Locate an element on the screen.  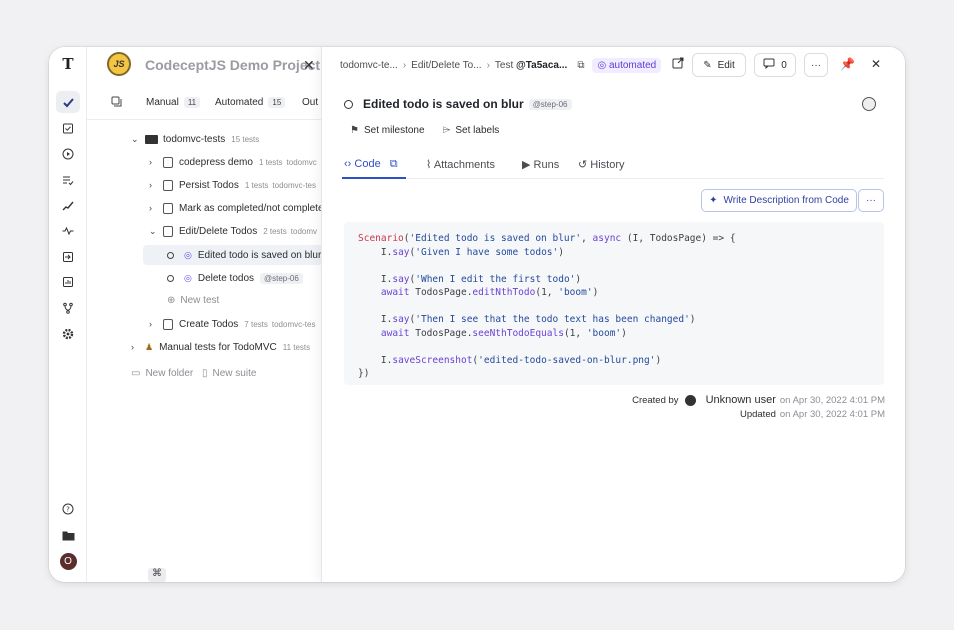
pin-icon: 📌 is located at coordinates (847, 64).